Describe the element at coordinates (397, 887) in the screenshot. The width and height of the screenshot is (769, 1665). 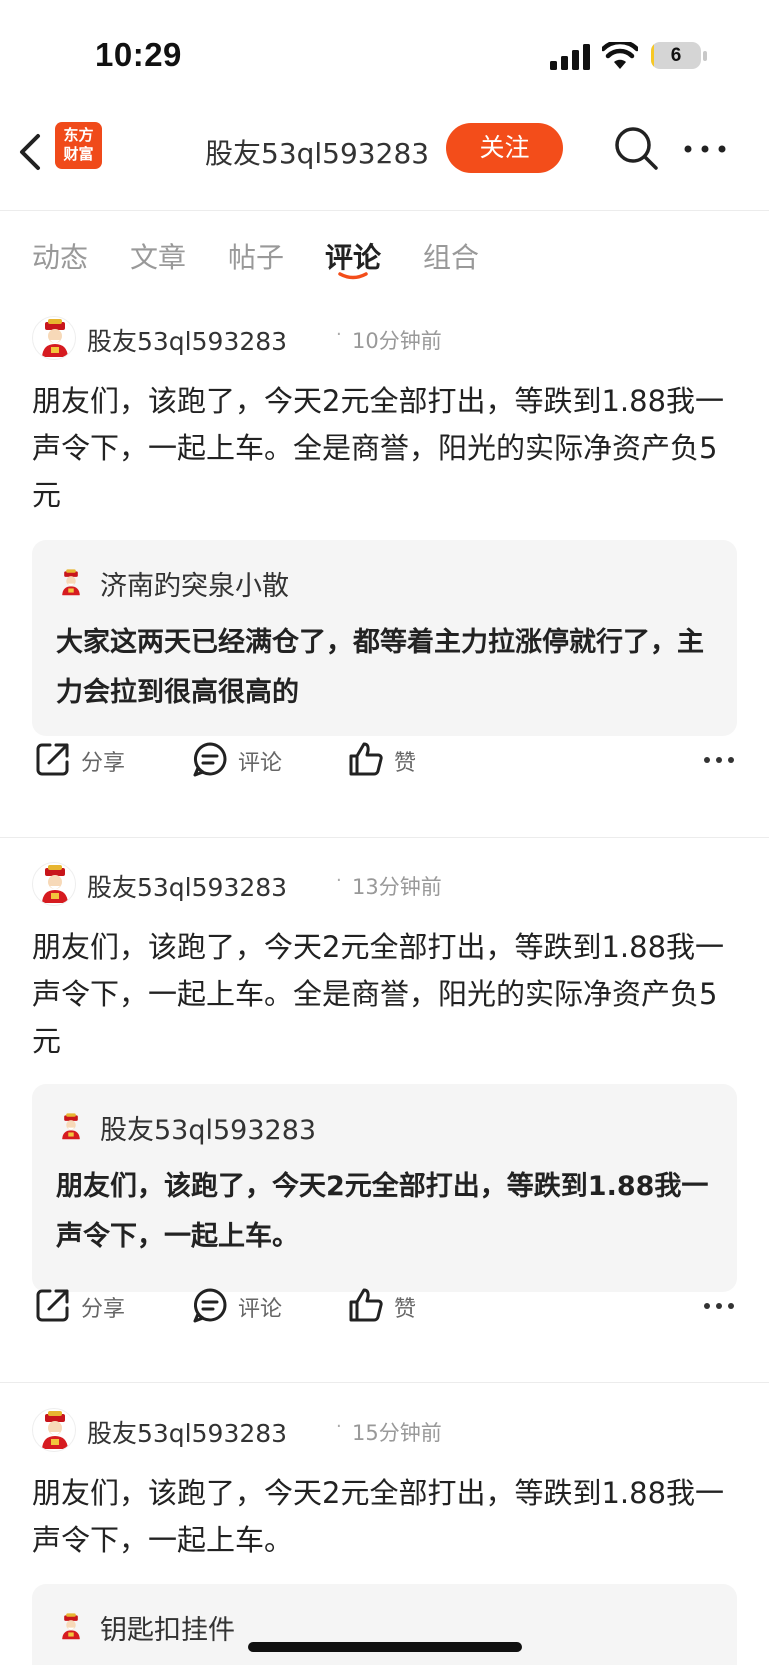
I see `post-time: 13分钟前` at that location.